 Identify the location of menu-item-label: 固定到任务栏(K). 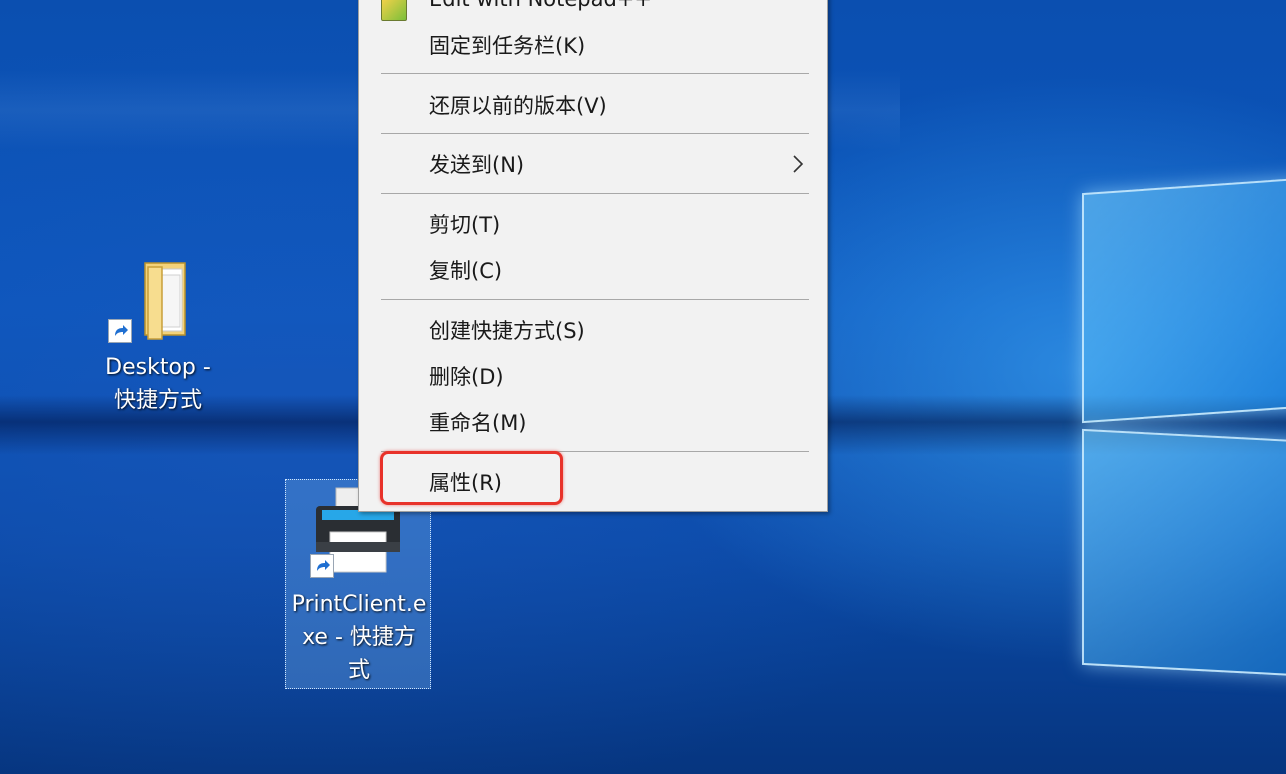
(507, 46).